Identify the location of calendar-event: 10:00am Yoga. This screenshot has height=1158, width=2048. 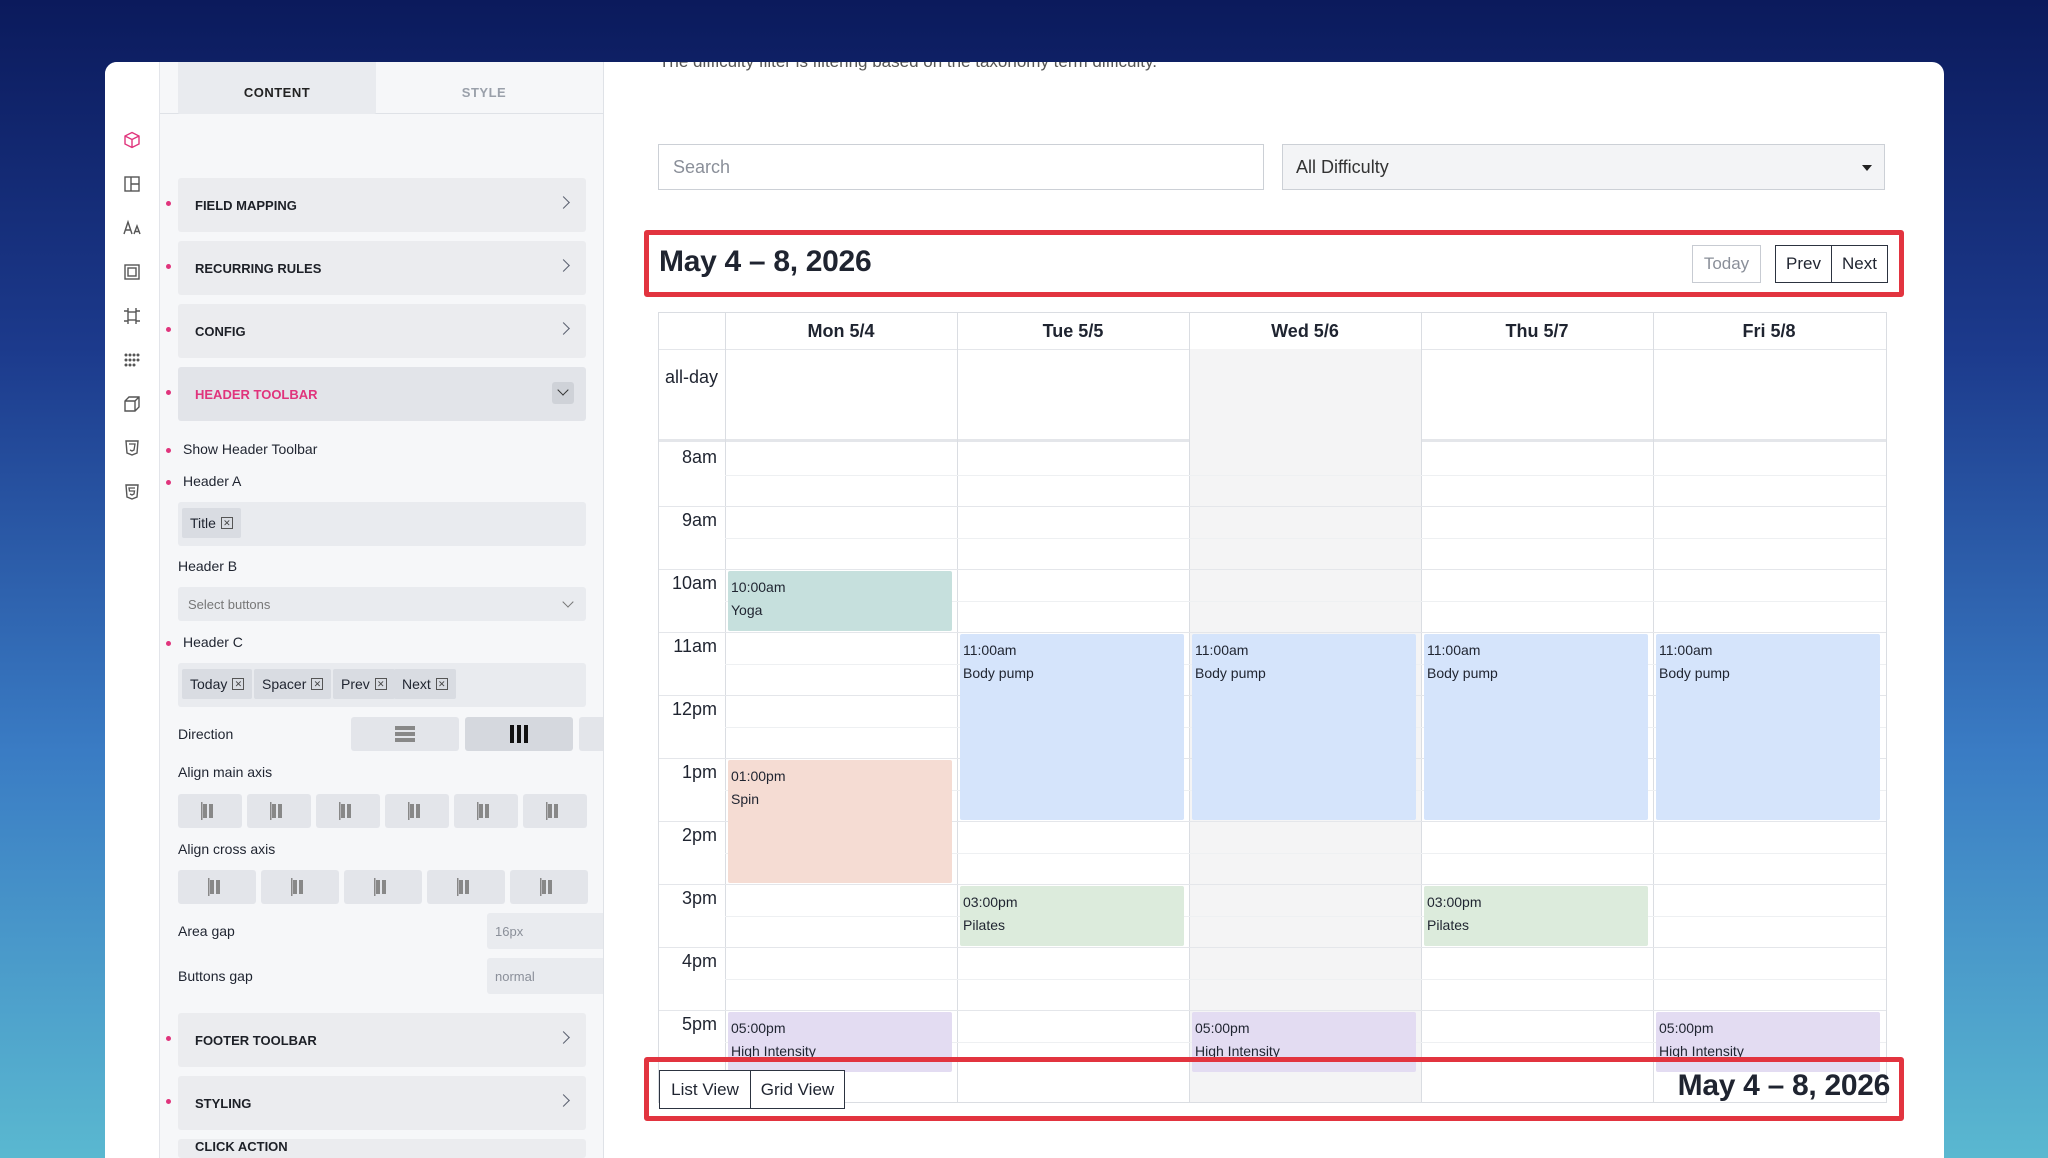
(840, 601).